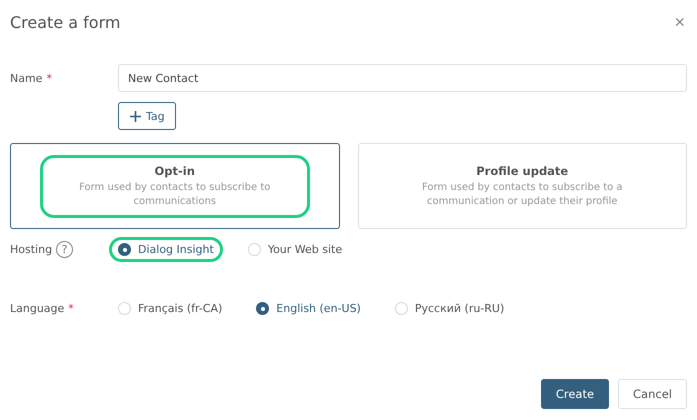  Describe the element at coordinates (170, 308) in the screenshot. I see `radio-option: Français (fr-CA)` at that location.